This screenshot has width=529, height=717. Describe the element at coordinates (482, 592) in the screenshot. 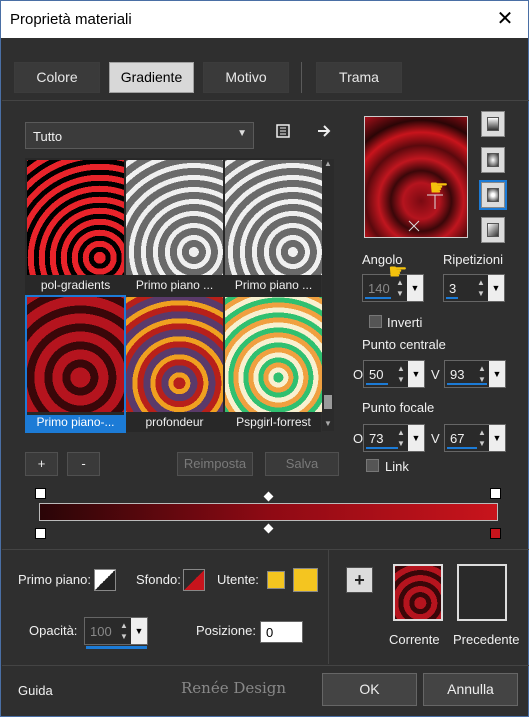

I see `previous-swatch` at that location.